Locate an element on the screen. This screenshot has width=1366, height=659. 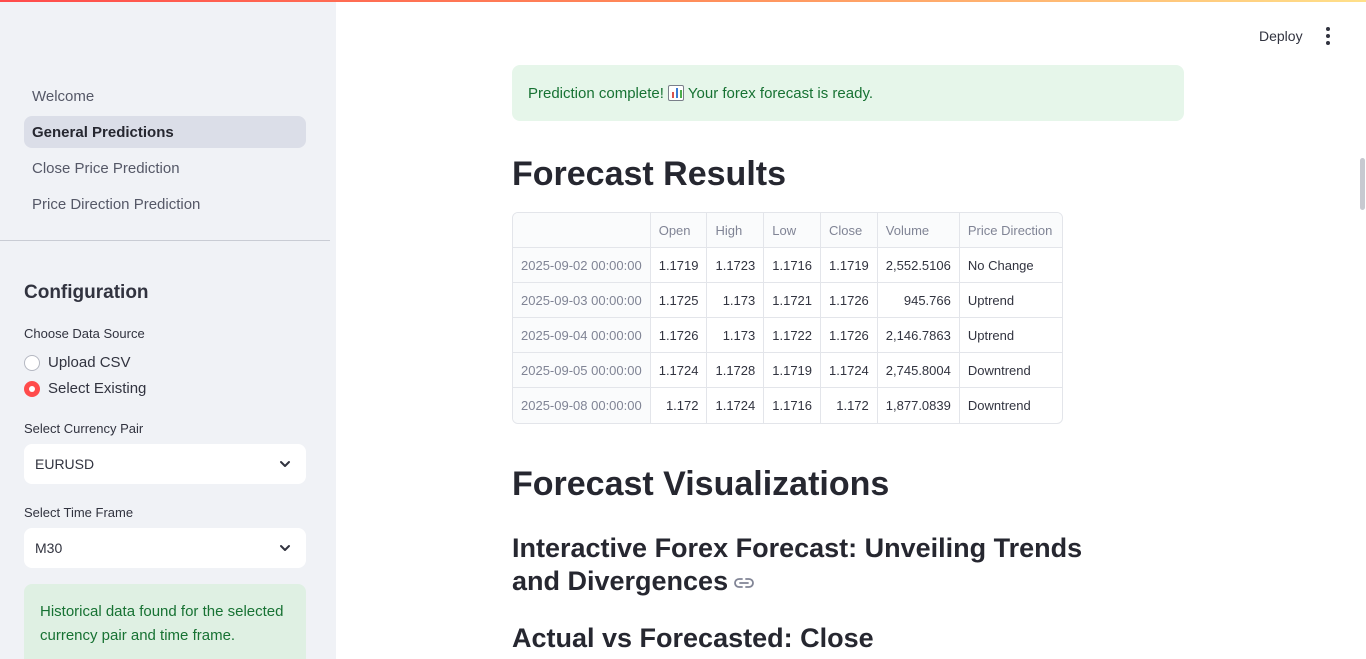
column-header: Close is located at coordinates (849, 230).